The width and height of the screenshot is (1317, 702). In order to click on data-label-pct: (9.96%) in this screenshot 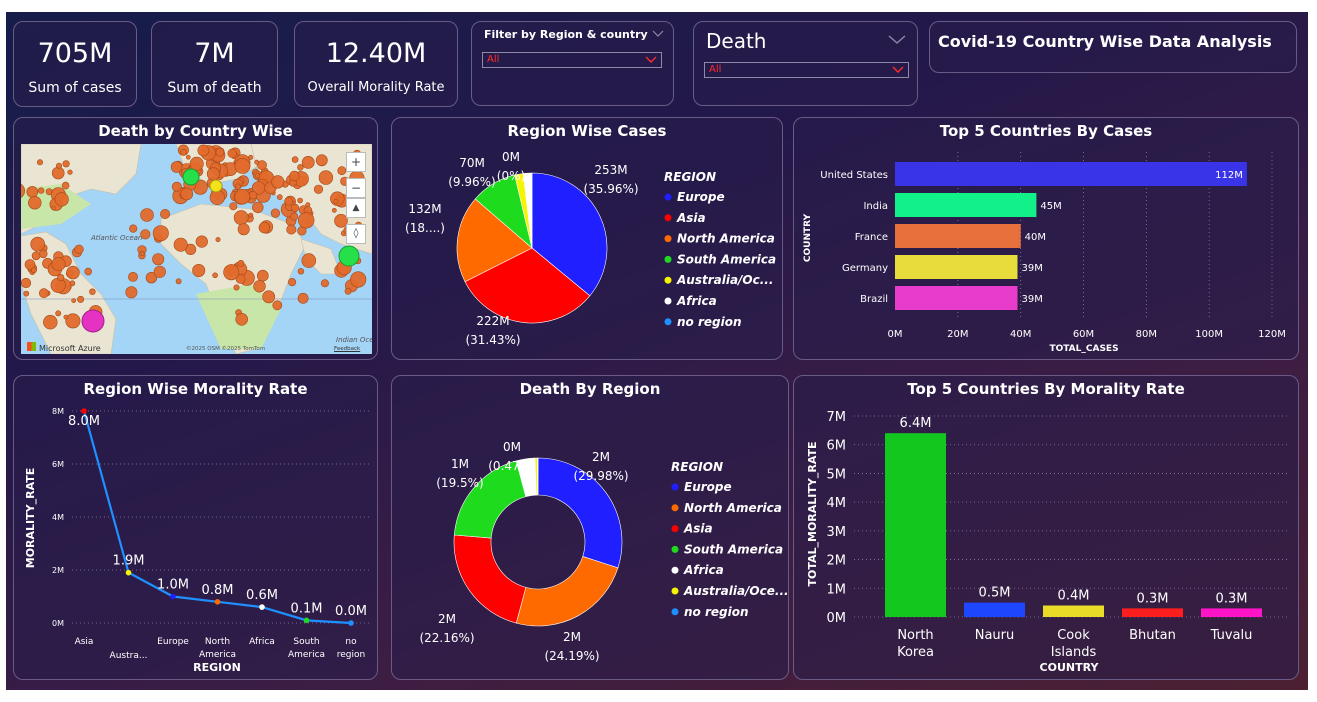, I will do `click(471, 182)`.